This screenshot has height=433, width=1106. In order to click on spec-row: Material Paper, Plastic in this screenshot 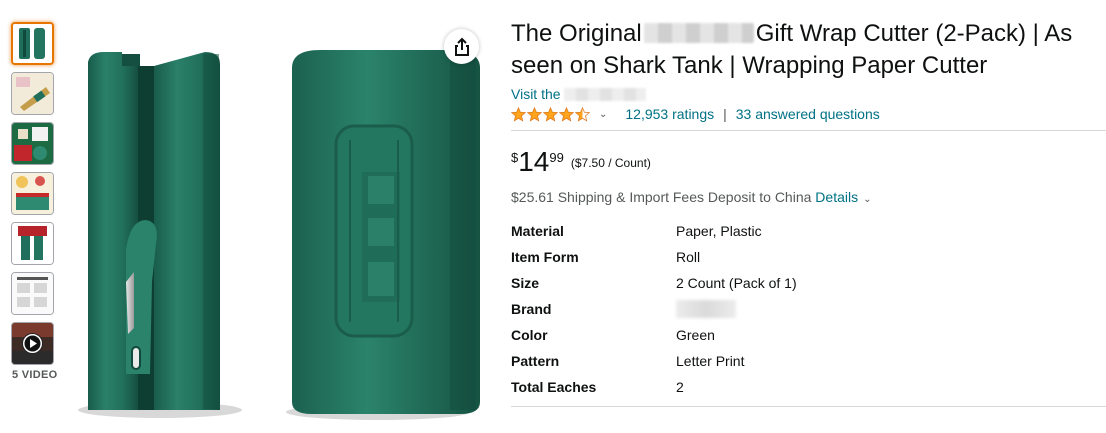, I will do `click(654, 231)`.